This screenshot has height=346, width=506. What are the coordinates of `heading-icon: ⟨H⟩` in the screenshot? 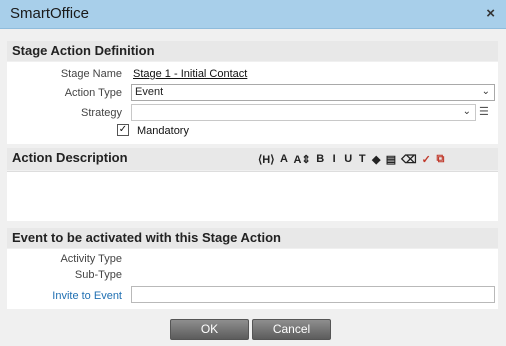 It's located at (266, 159).